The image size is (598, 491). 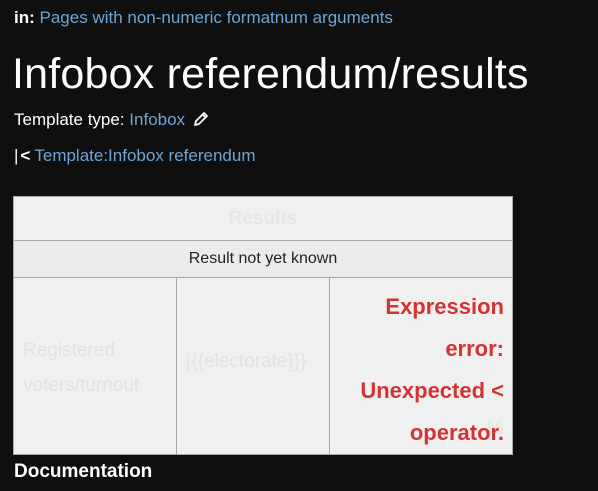 I want to click on breadcrumb-prefix: in:, so click(x=24, y=17).